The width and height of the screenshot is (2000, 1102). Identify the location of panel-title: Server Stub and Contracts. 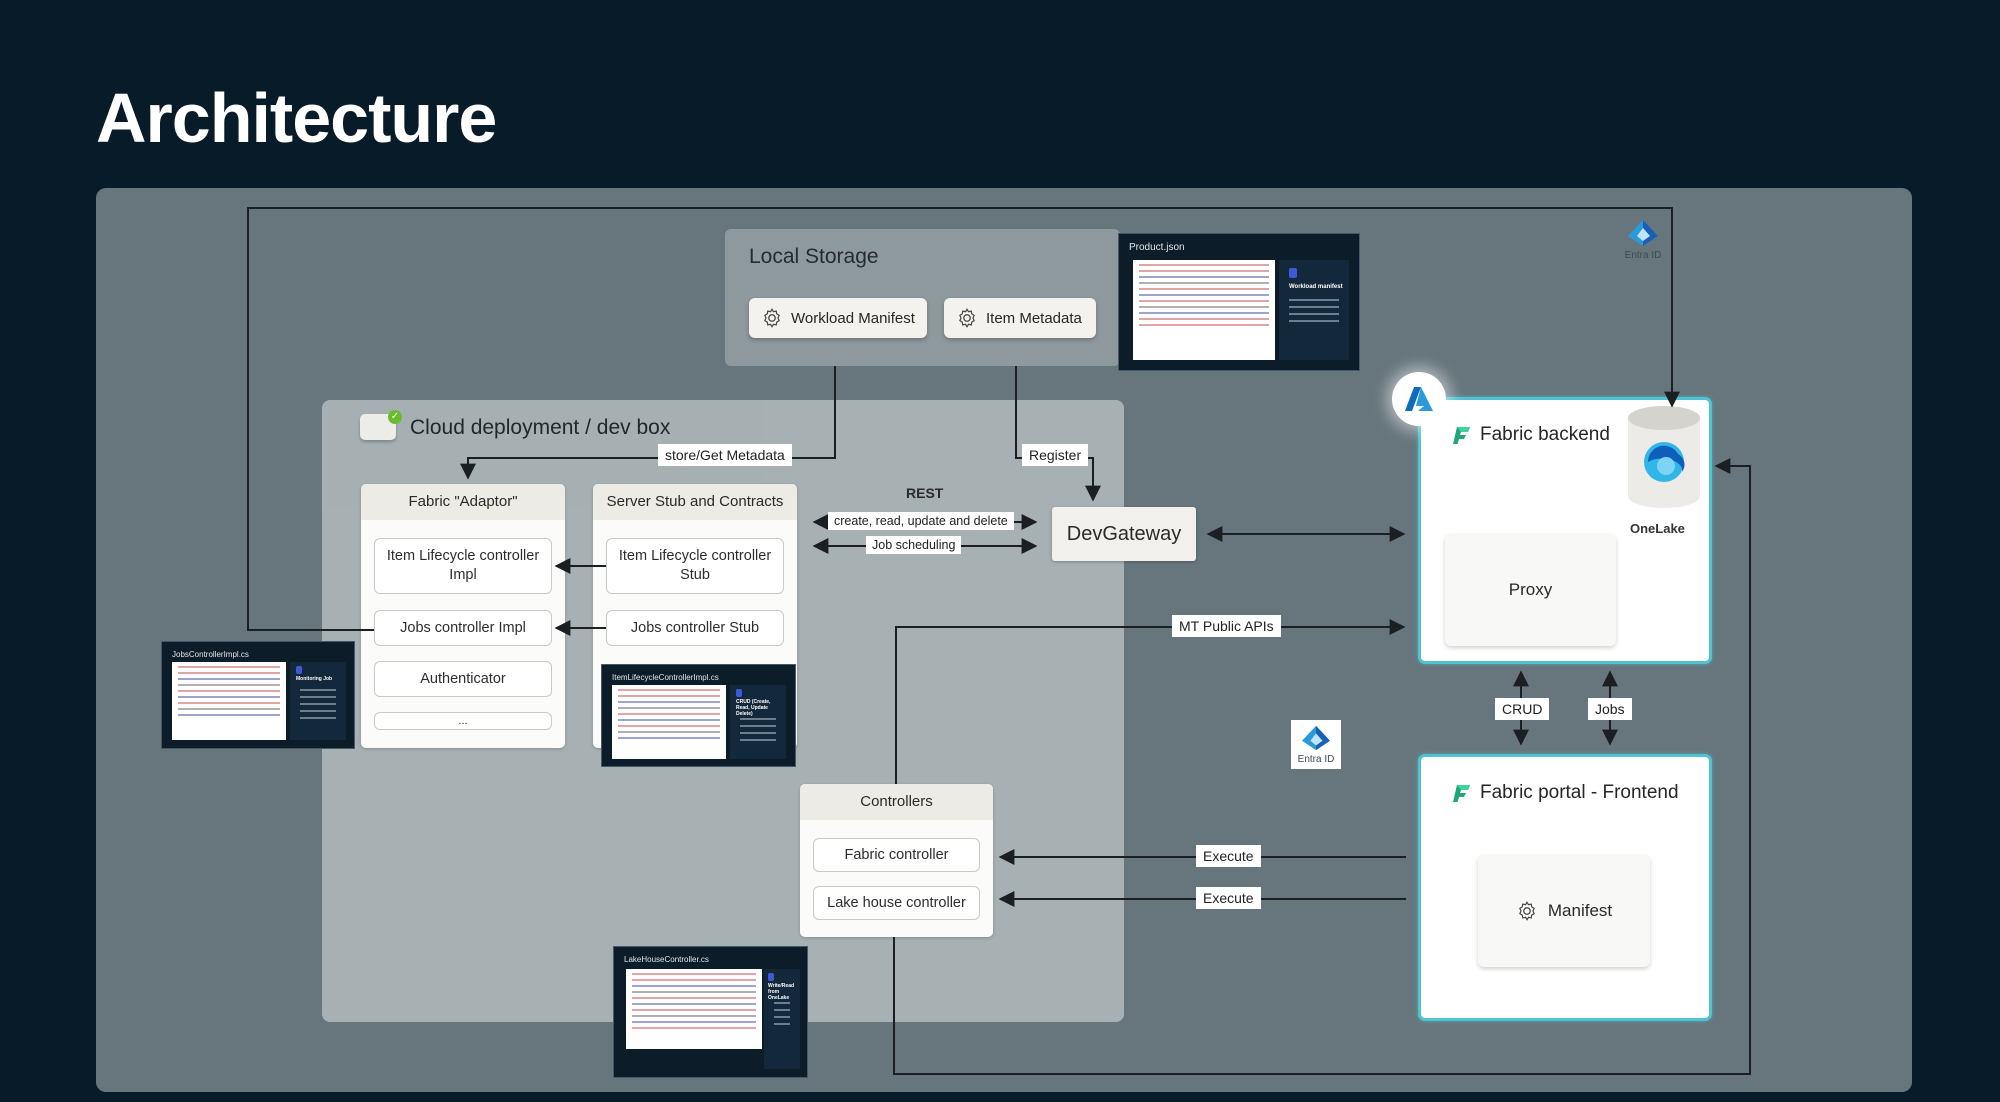
(695, 502).